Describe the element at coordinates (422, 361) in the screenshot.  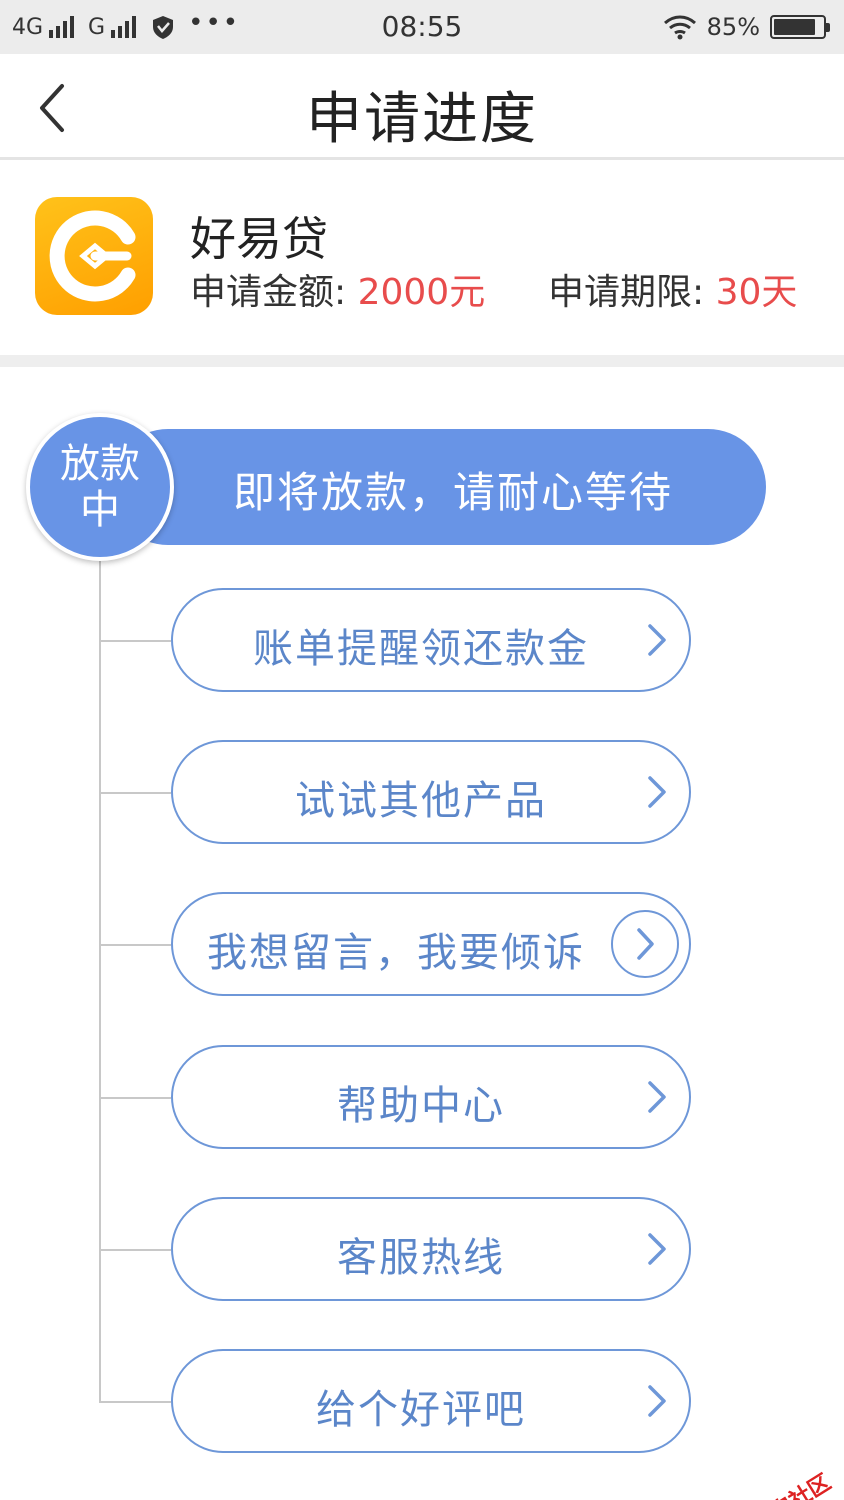
I see `section-divider` at that location.